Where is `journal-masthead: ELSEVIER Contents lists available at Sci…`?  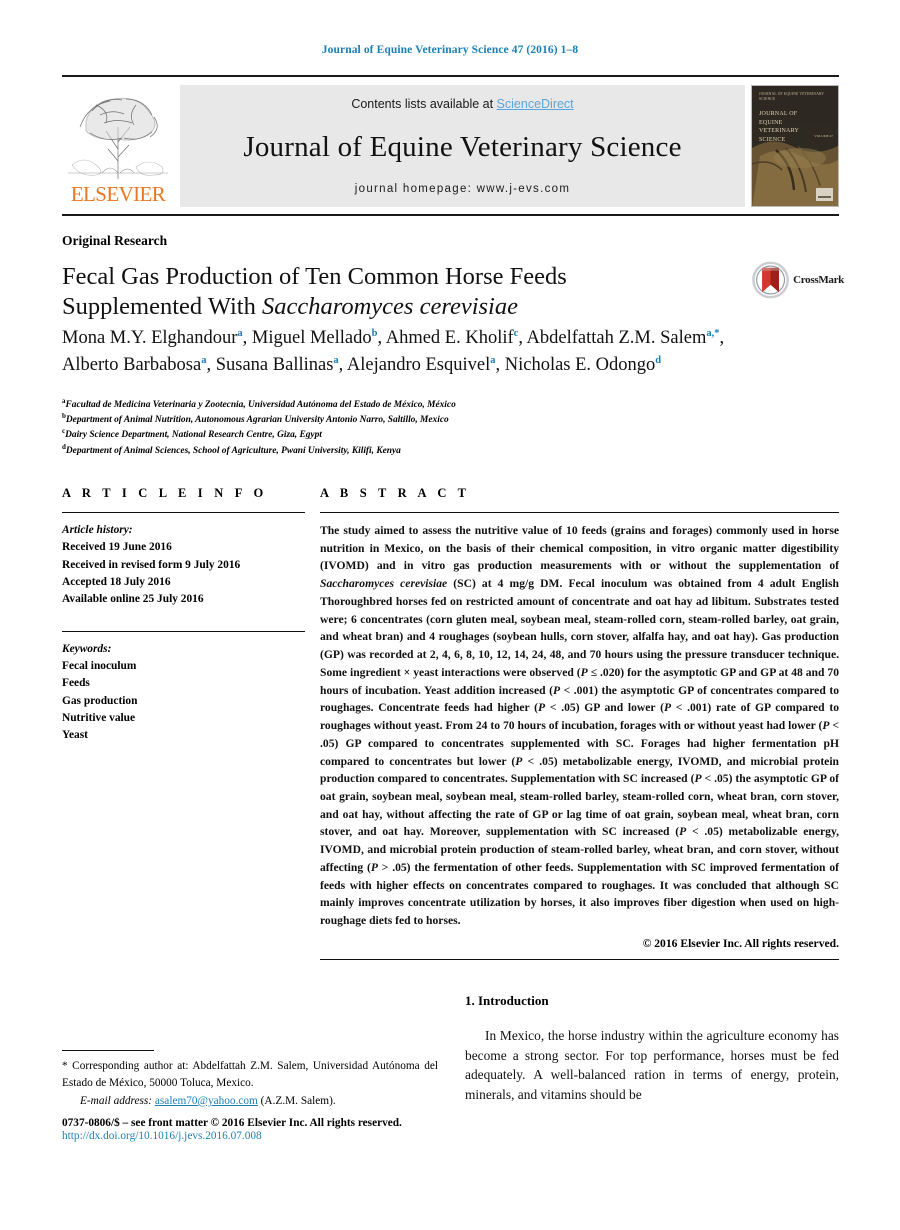
journal-masthead: ELSEVIER Contents lists available at Sci… is located at coordinates (450, 141).